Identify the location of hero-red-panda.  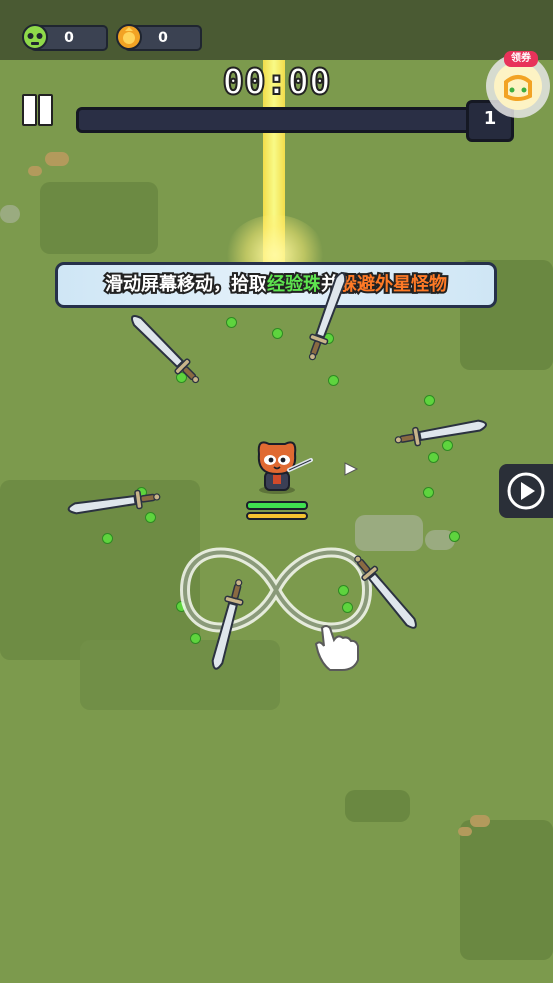
(285, 467).